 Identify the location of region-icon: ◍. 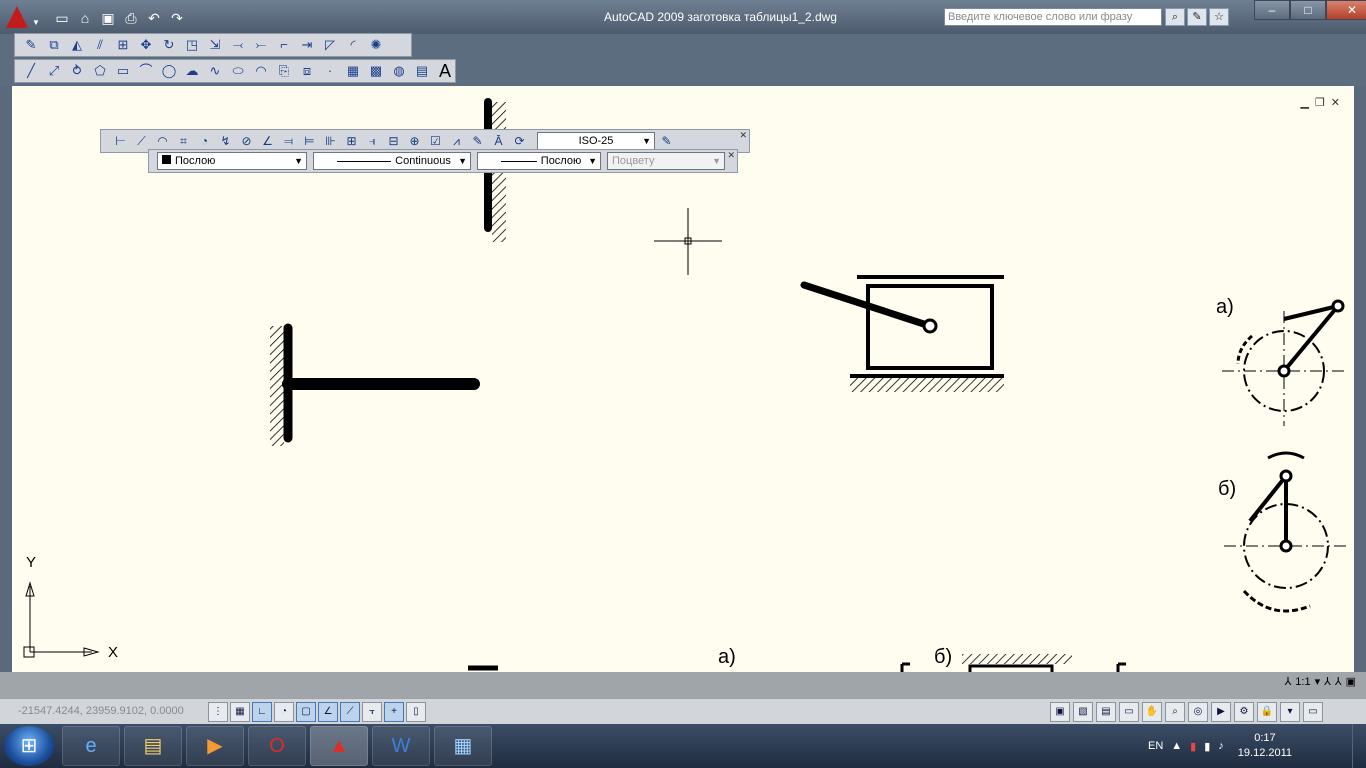
(399, 71).